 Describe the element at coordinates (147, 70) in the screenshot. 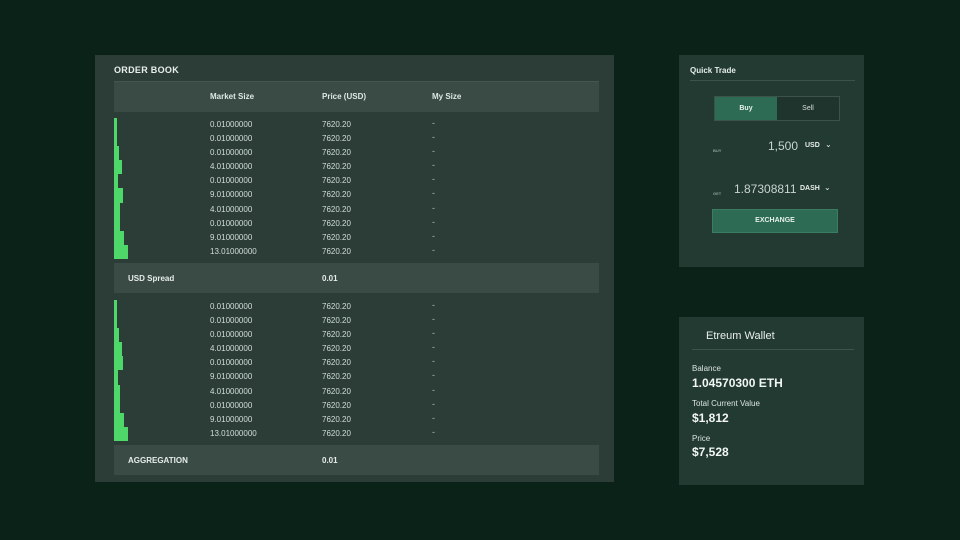

I see `order-book-title: ORDER BOOK` at that location.